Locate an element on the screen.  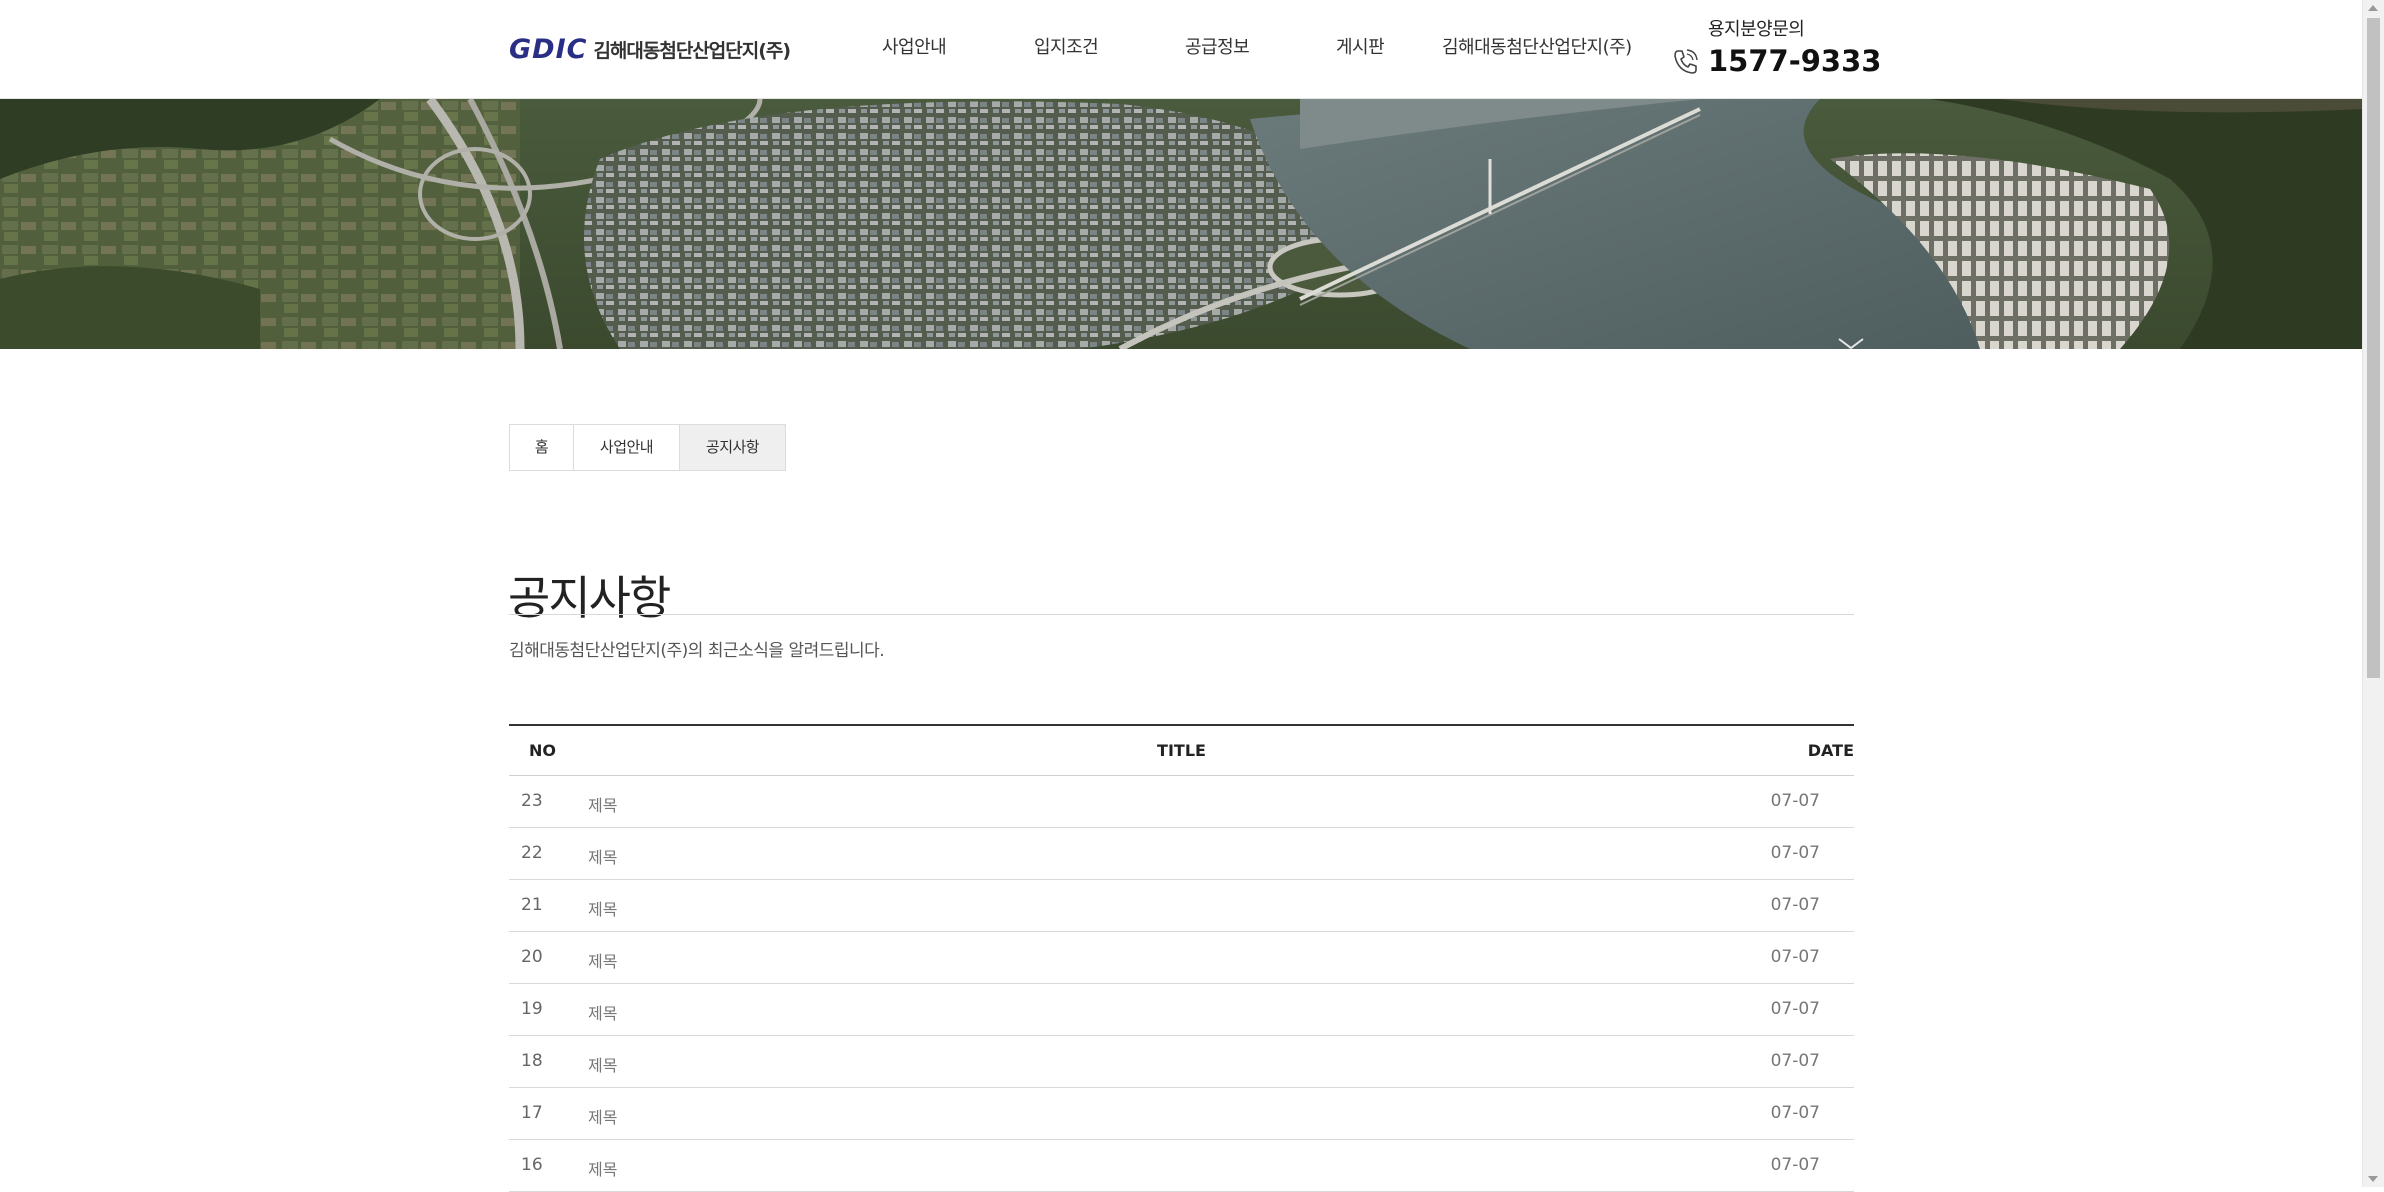
scrollbar-thumb is located at coordinates (2373, 348).